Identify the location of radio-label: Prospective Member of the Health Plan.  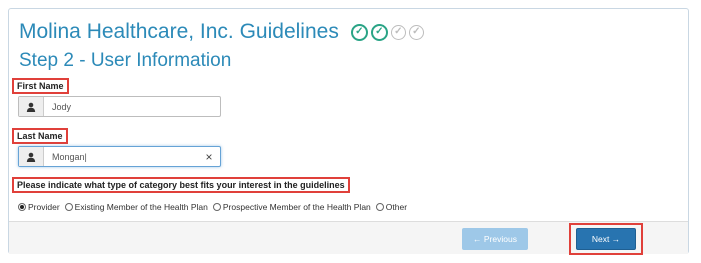
(296, 207).